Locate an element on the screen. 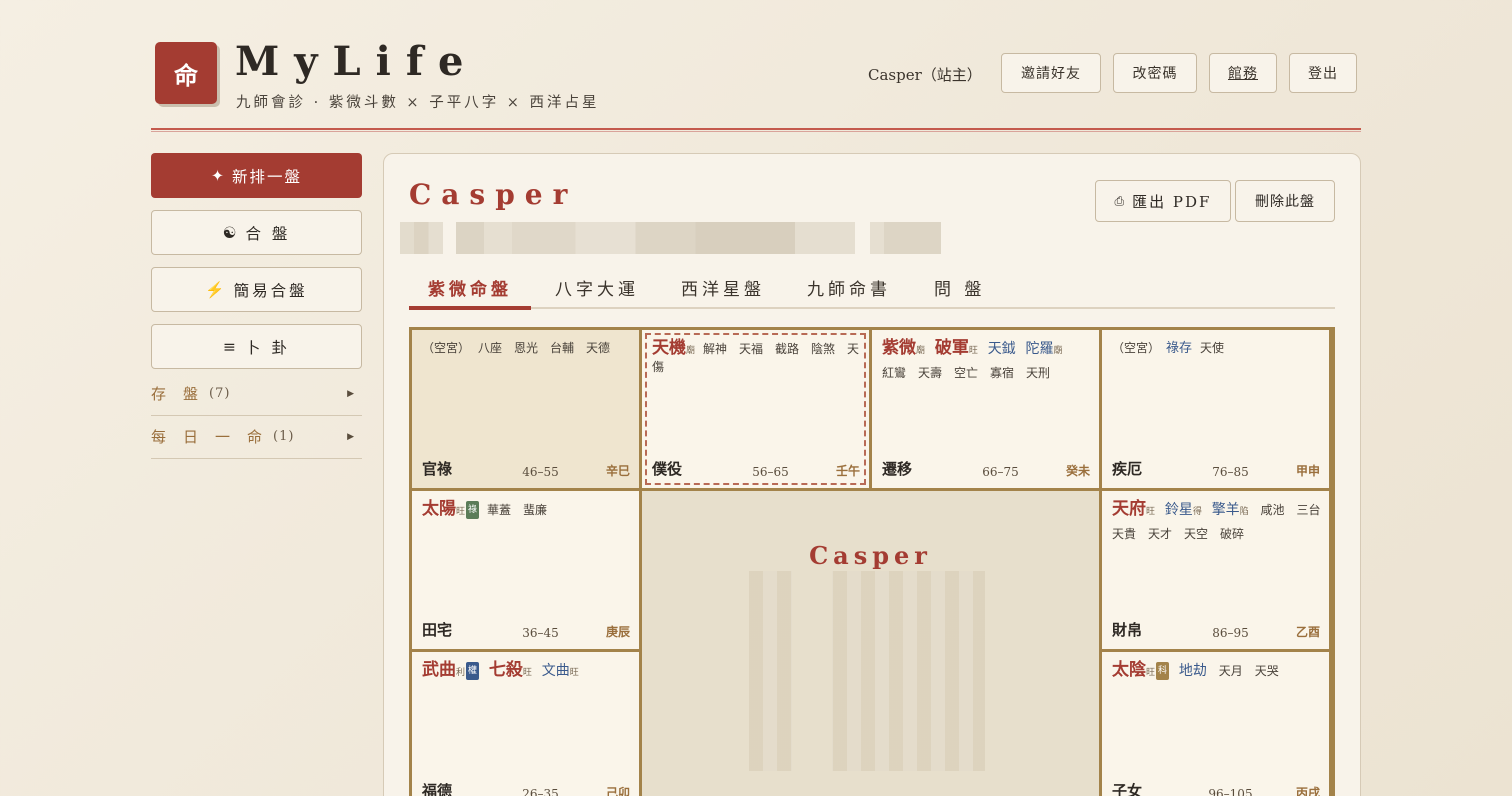 The height and width of the screenshot is (796, 1512). palace-name: 僕役 is located at coordinates (667, 469).